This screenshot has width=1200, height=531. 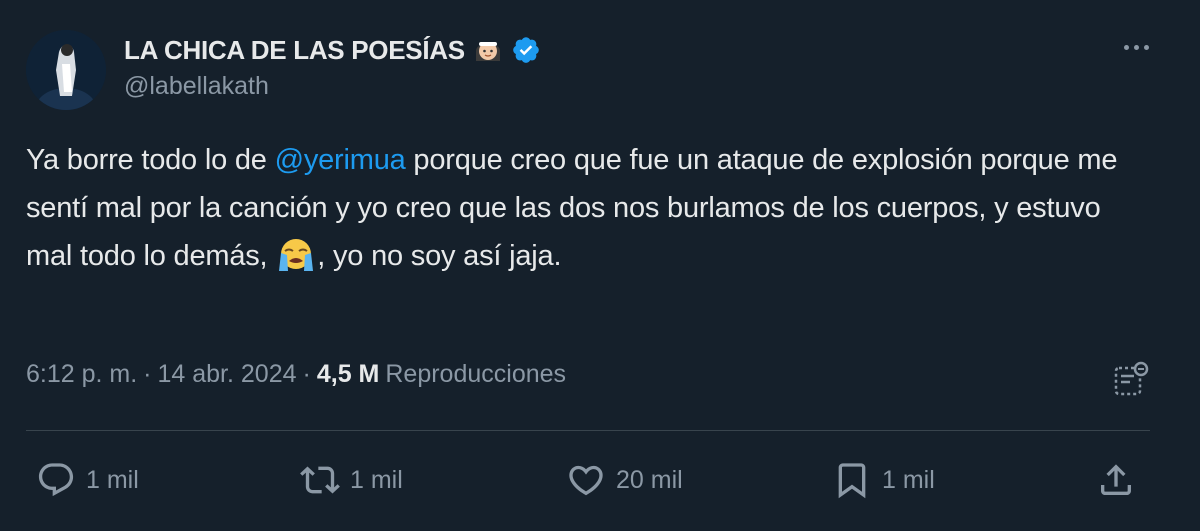 I want to click on tweet-text-part: , yo no soy así jaja., so click(x=439, y=256).